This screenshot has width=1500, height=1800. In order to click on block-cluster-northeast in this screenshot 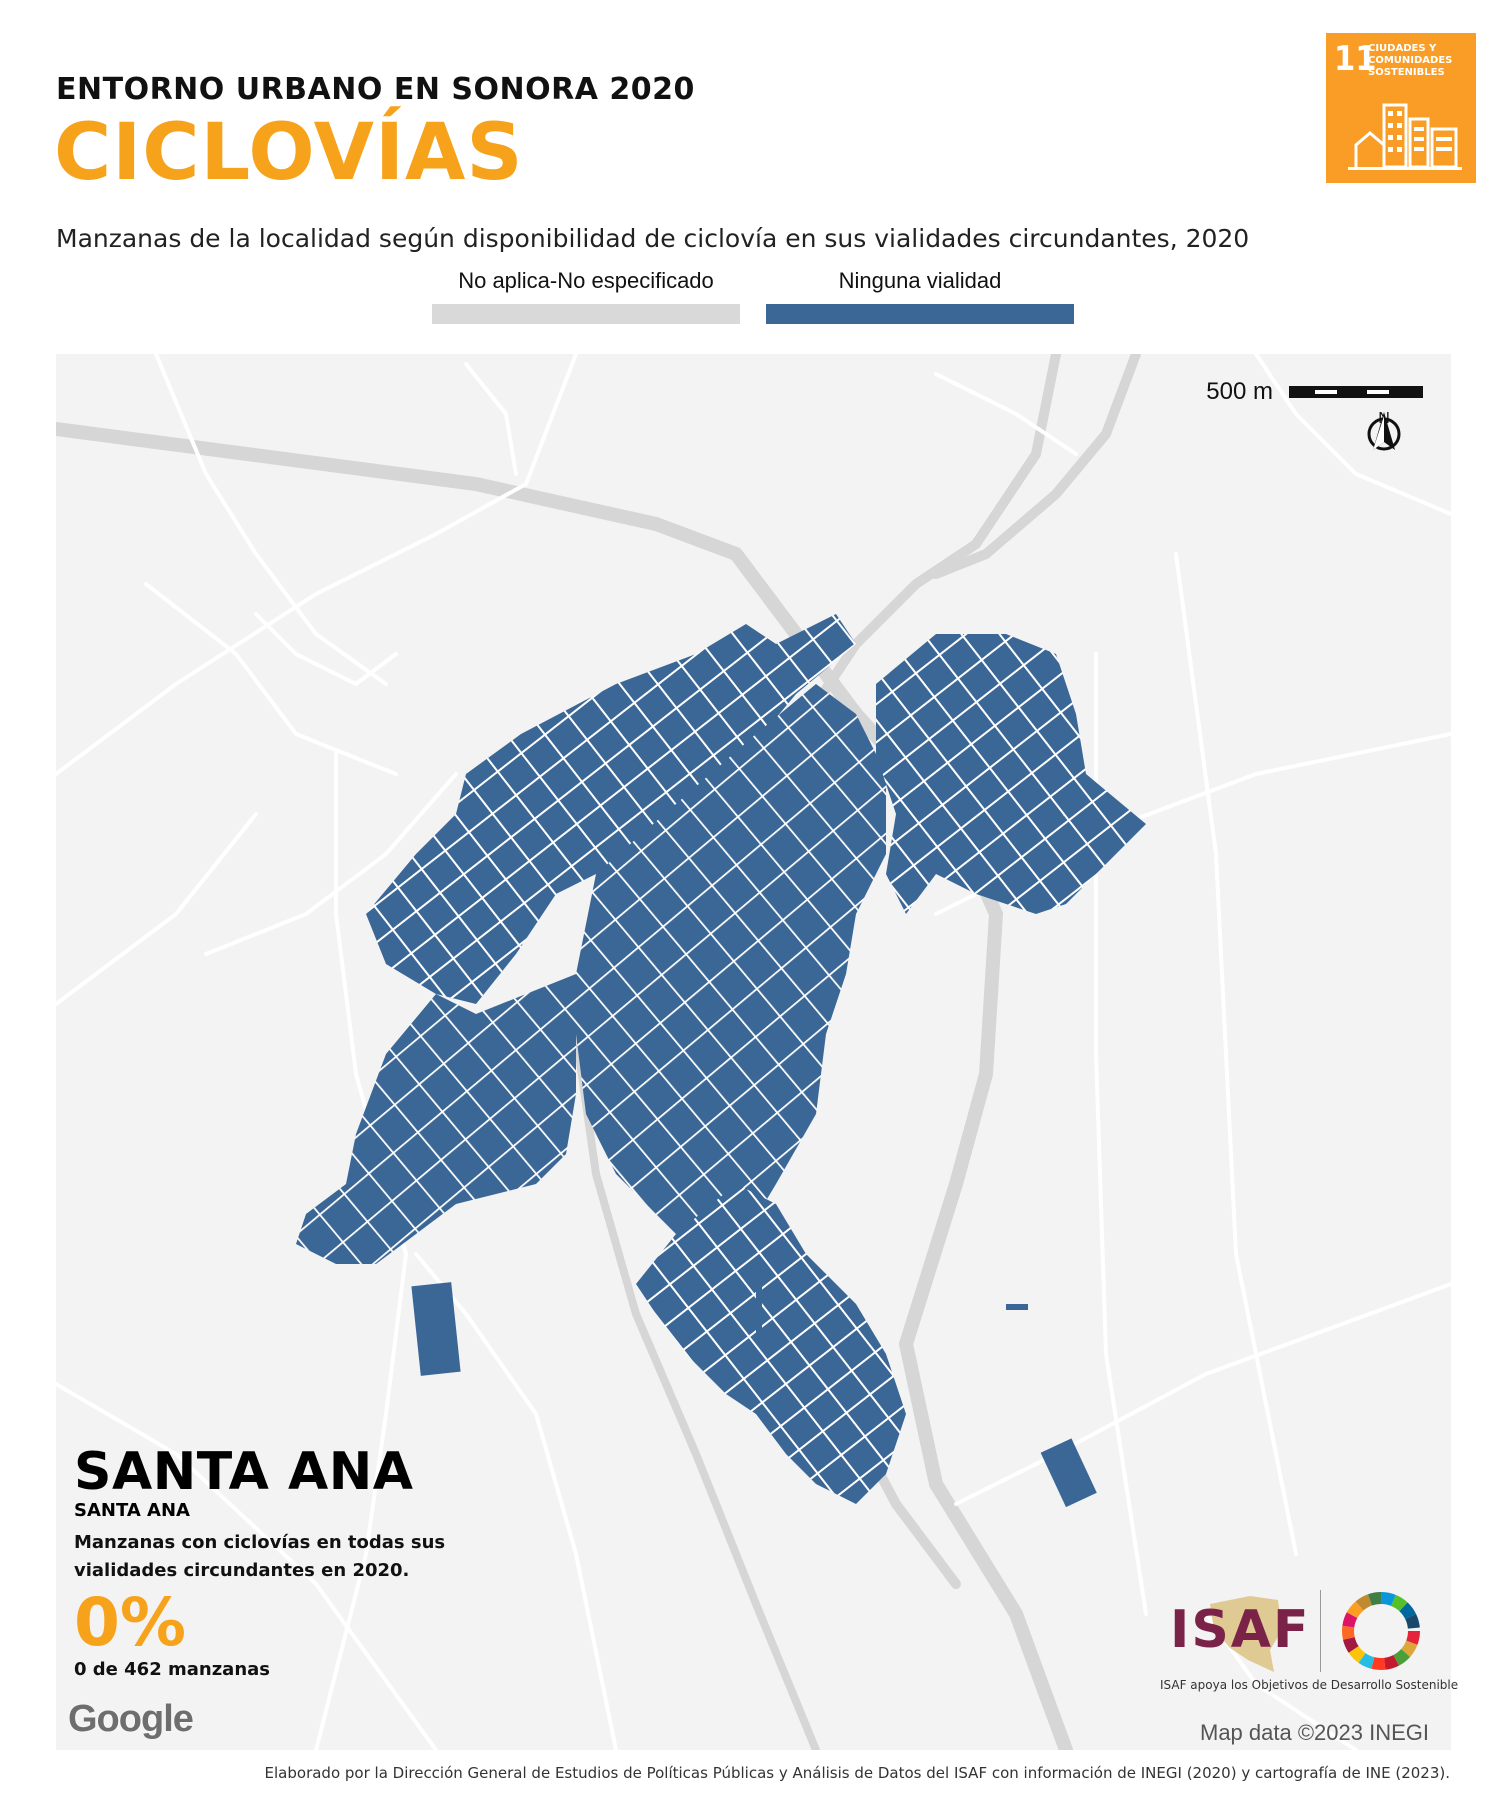, I will do `click(1011, 774)`.